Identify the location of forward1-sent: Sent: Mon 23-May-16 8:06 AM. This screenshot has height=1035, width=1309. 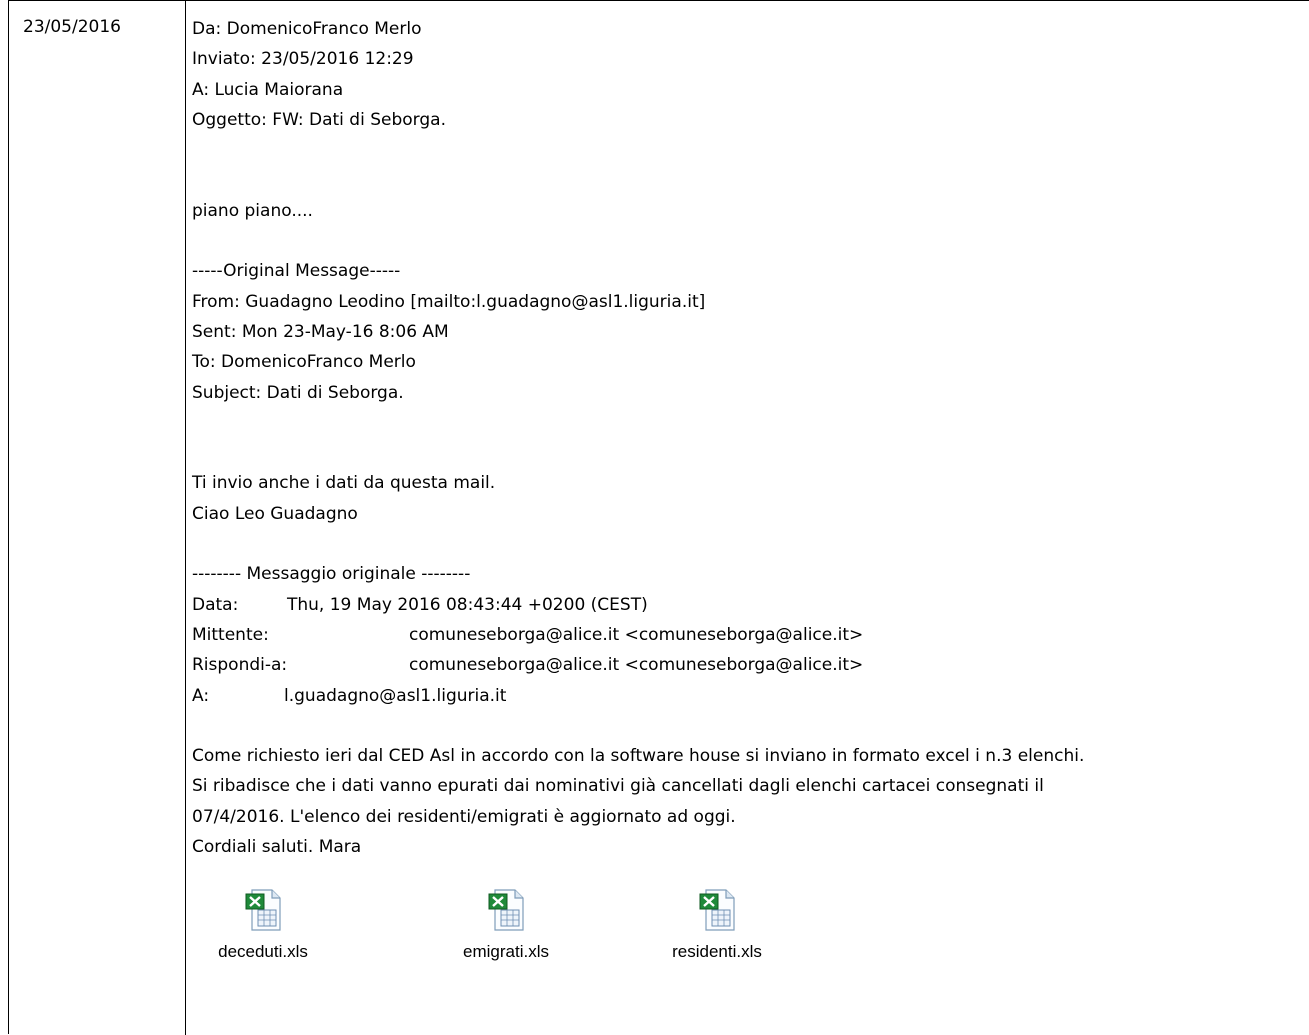
(320, 331).